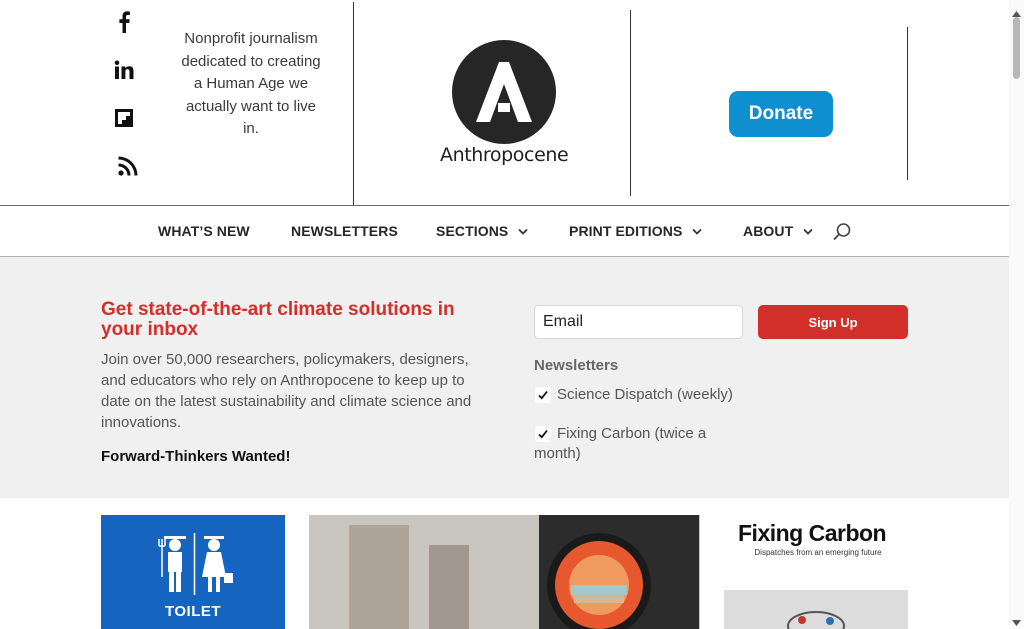 The width and height of the screenshot is (1024, 629). Describe the element at coordinates (620, 443) in the screenshot. I see `newsletter-option-label: Fixing Carbon (twice a month)` at that location.